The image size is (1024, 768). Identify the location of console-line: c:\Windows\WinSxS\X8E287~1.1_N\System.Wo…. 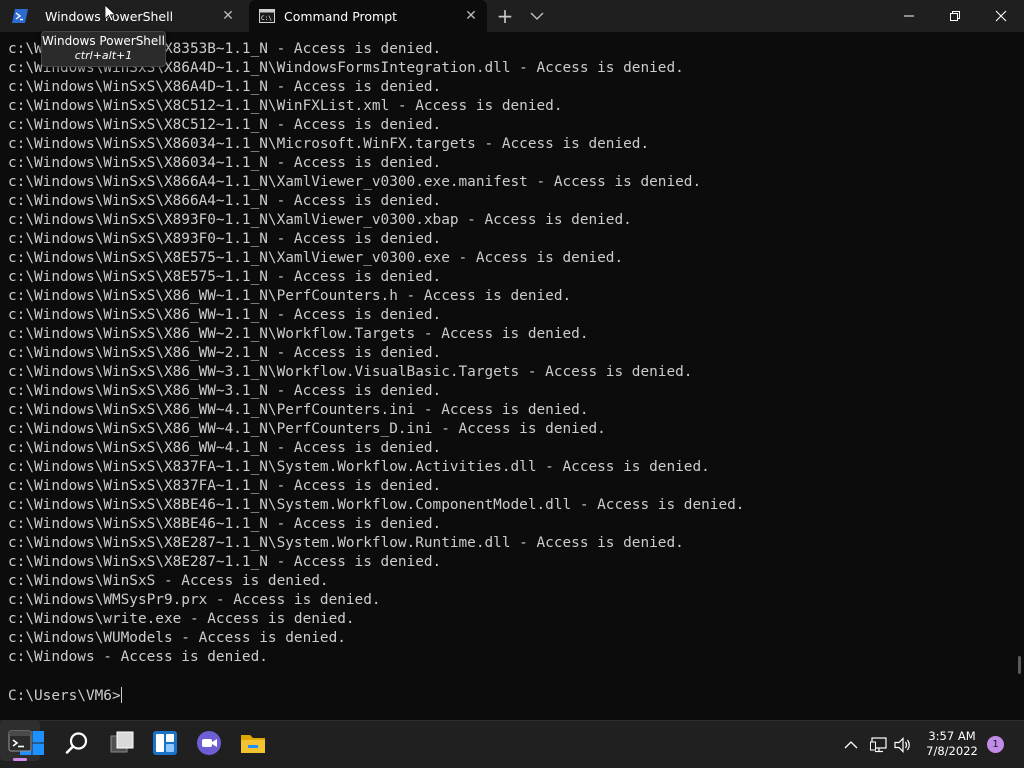
(346, 543).